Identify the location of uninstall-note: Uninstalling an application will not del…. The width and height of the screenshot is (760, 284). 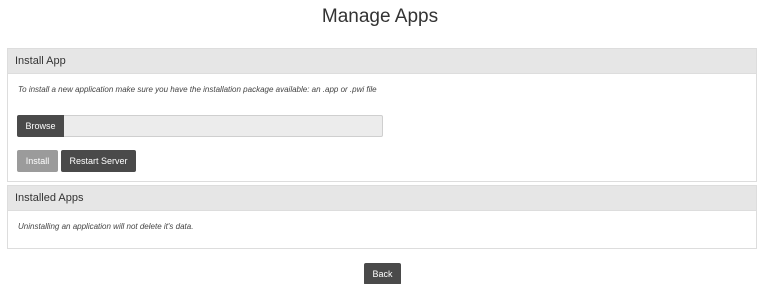
(106, 226).